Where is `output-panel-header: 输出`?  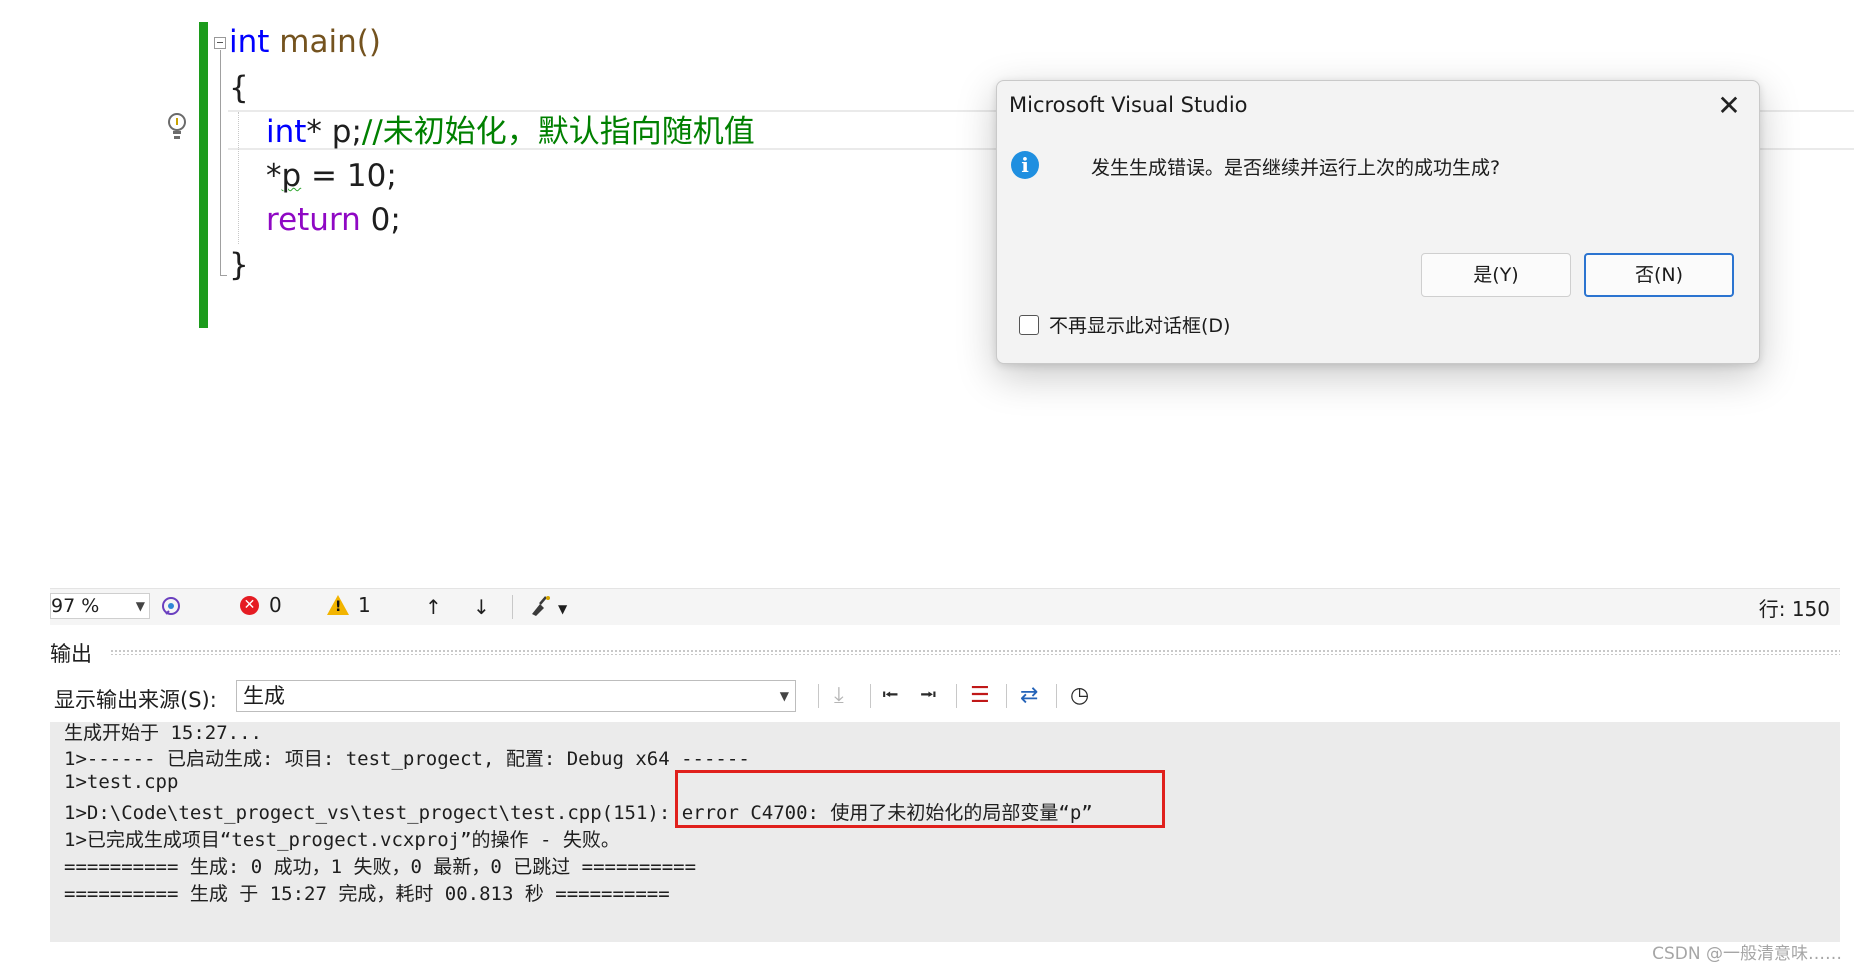
output-panel-header: 输出 is located at coordinates (945, 652).